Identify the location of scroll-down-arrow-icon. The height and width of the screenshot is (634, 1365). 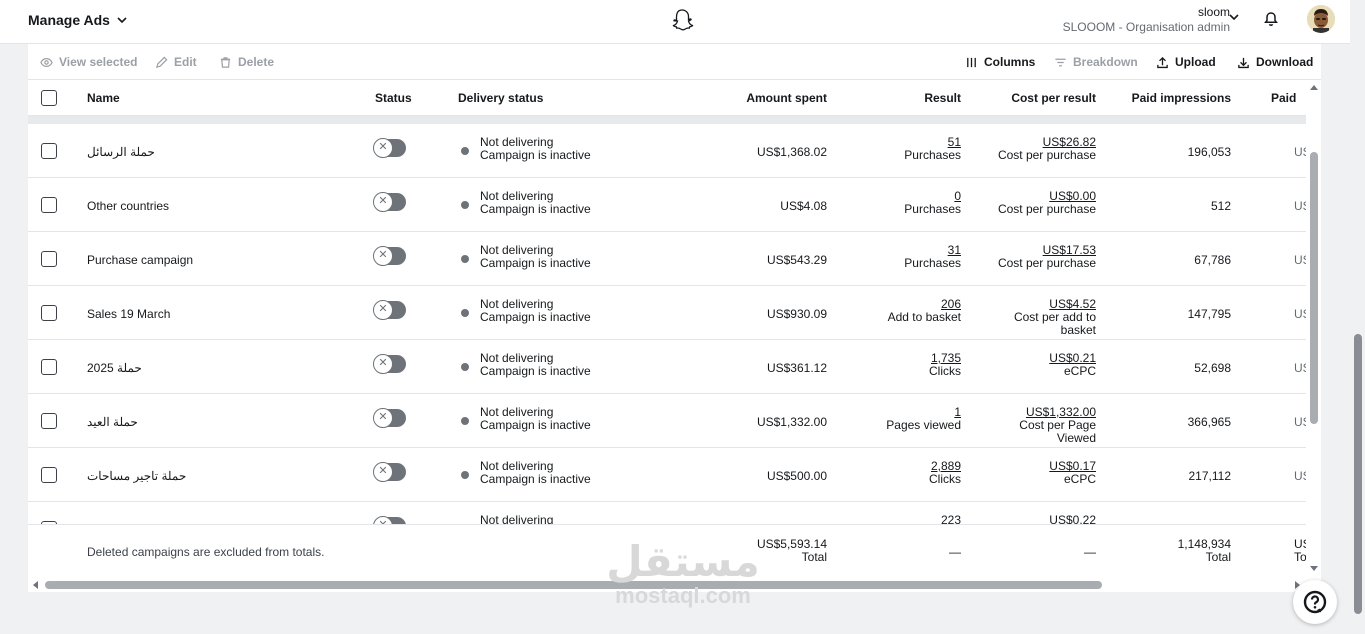
(1314, 568).